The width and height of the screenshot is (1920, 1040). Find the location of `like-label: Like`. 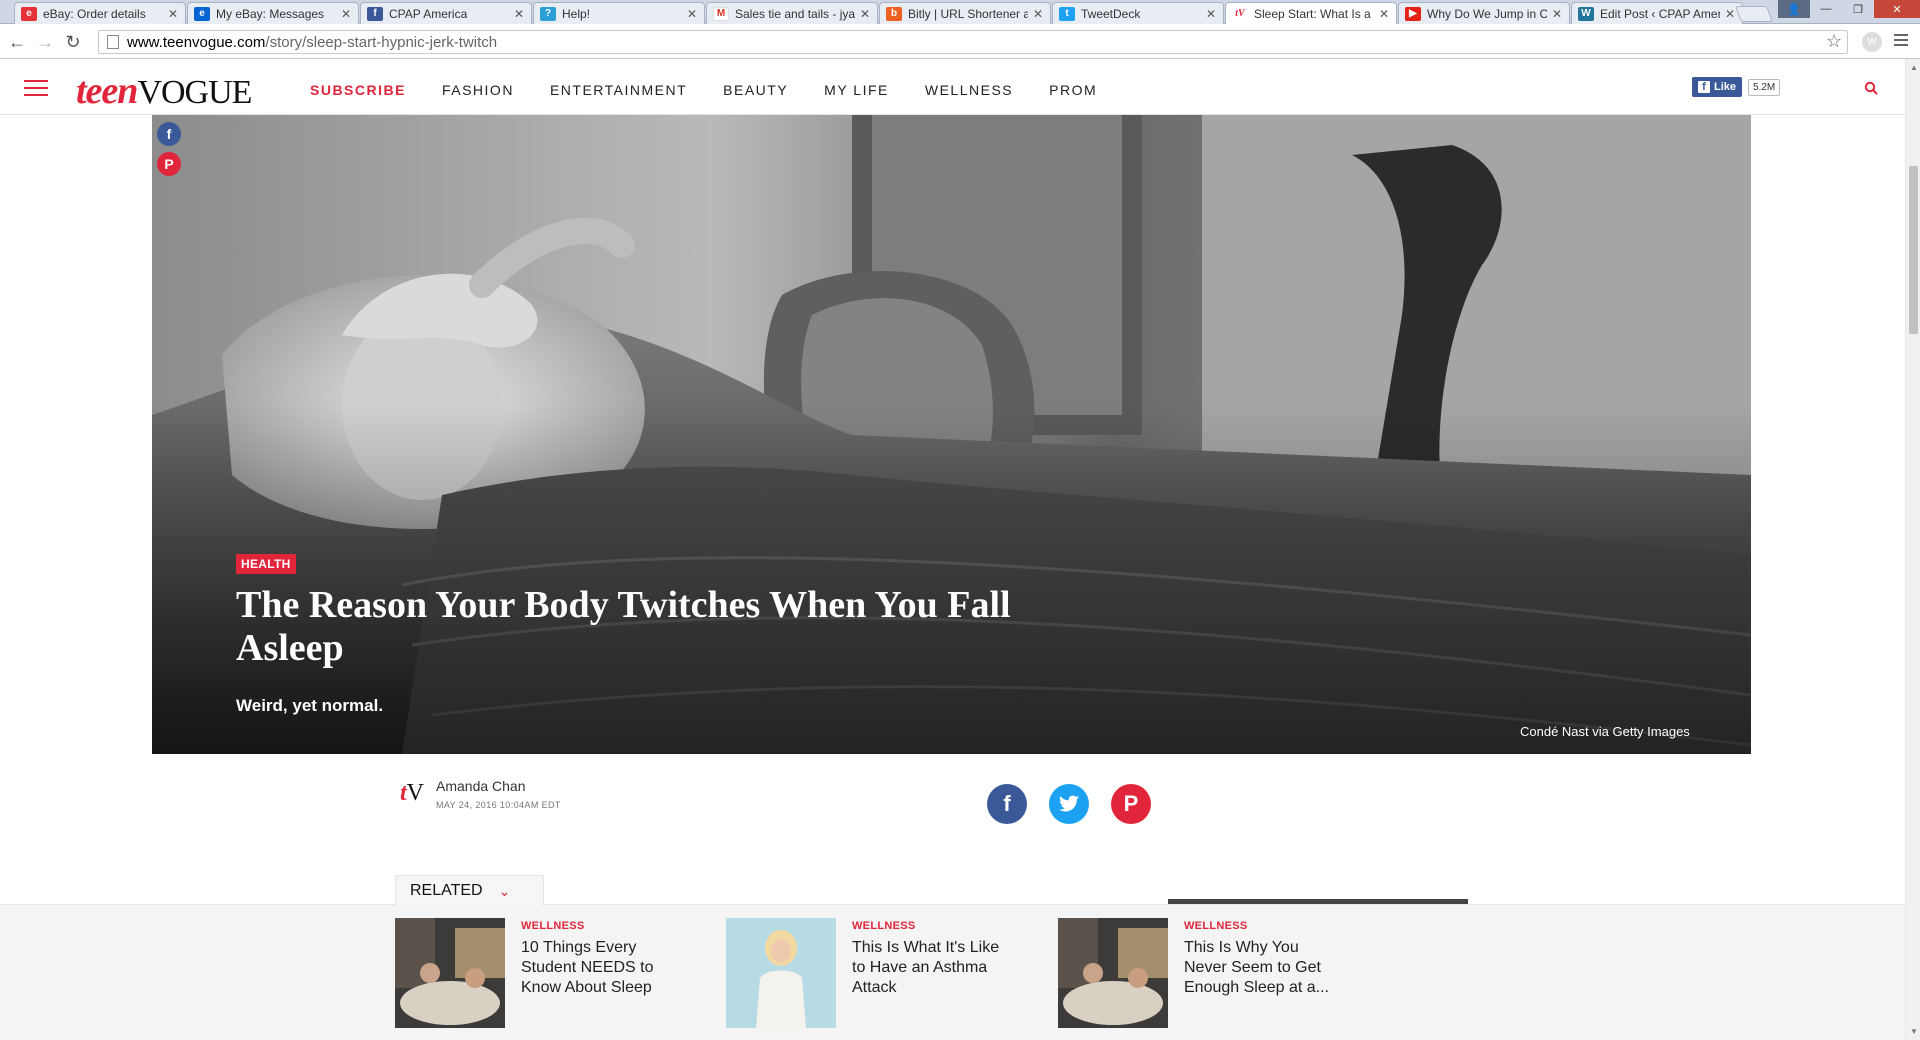

like-label: Like is located at coordinates (1725, 87).